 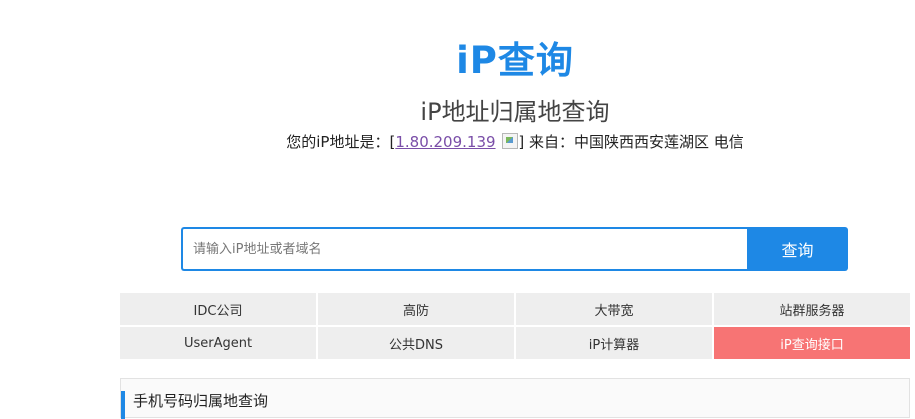 I want to click on site-logo: iP查询, so click(x=457, y=57).